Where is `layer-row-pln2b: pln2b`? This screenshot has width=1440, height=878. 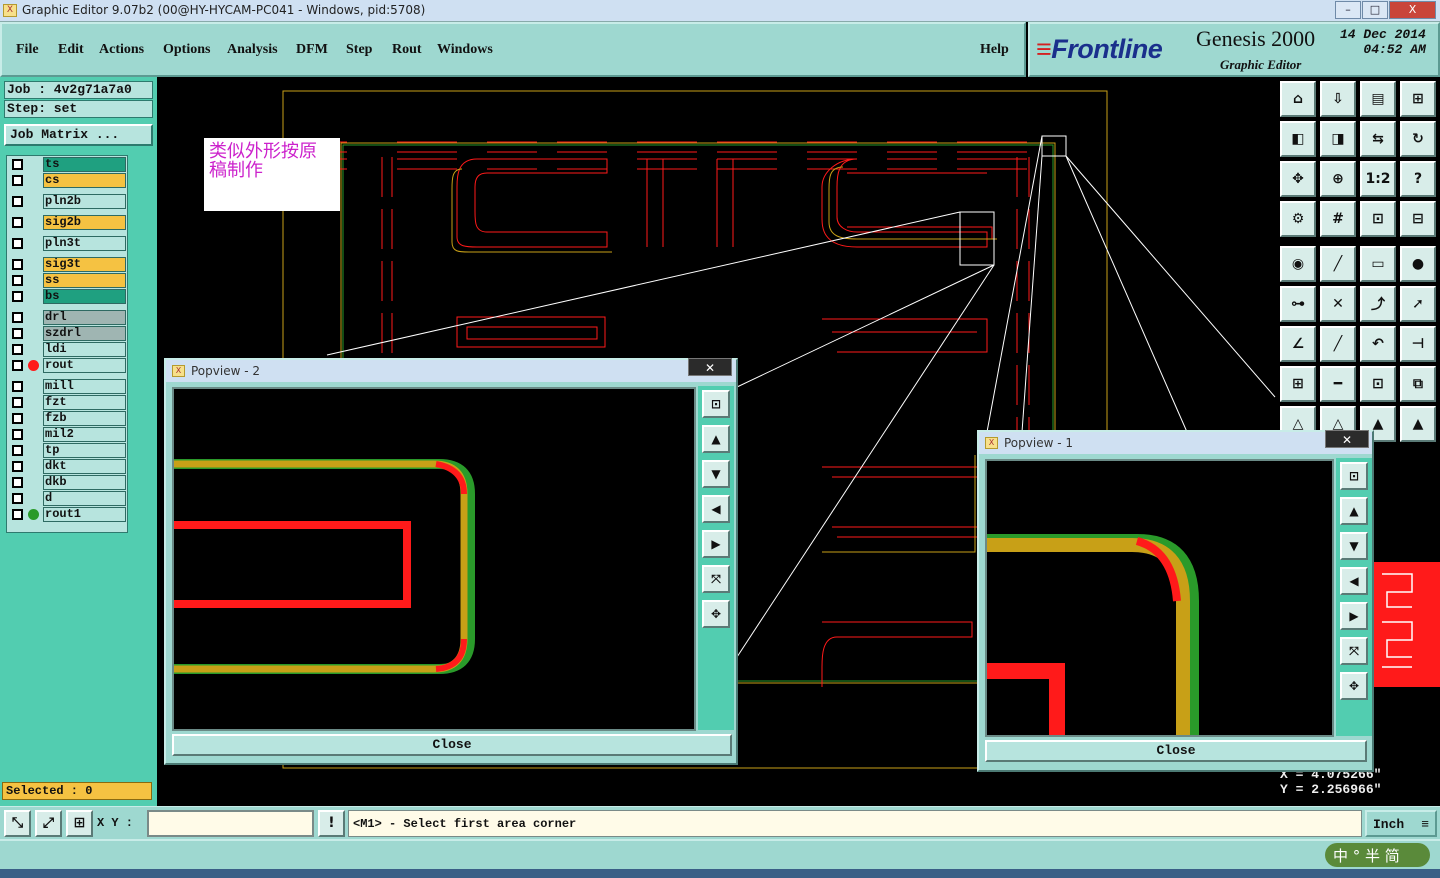 layer-row-pln2b: pln2b is located at coordinates (67, 201).